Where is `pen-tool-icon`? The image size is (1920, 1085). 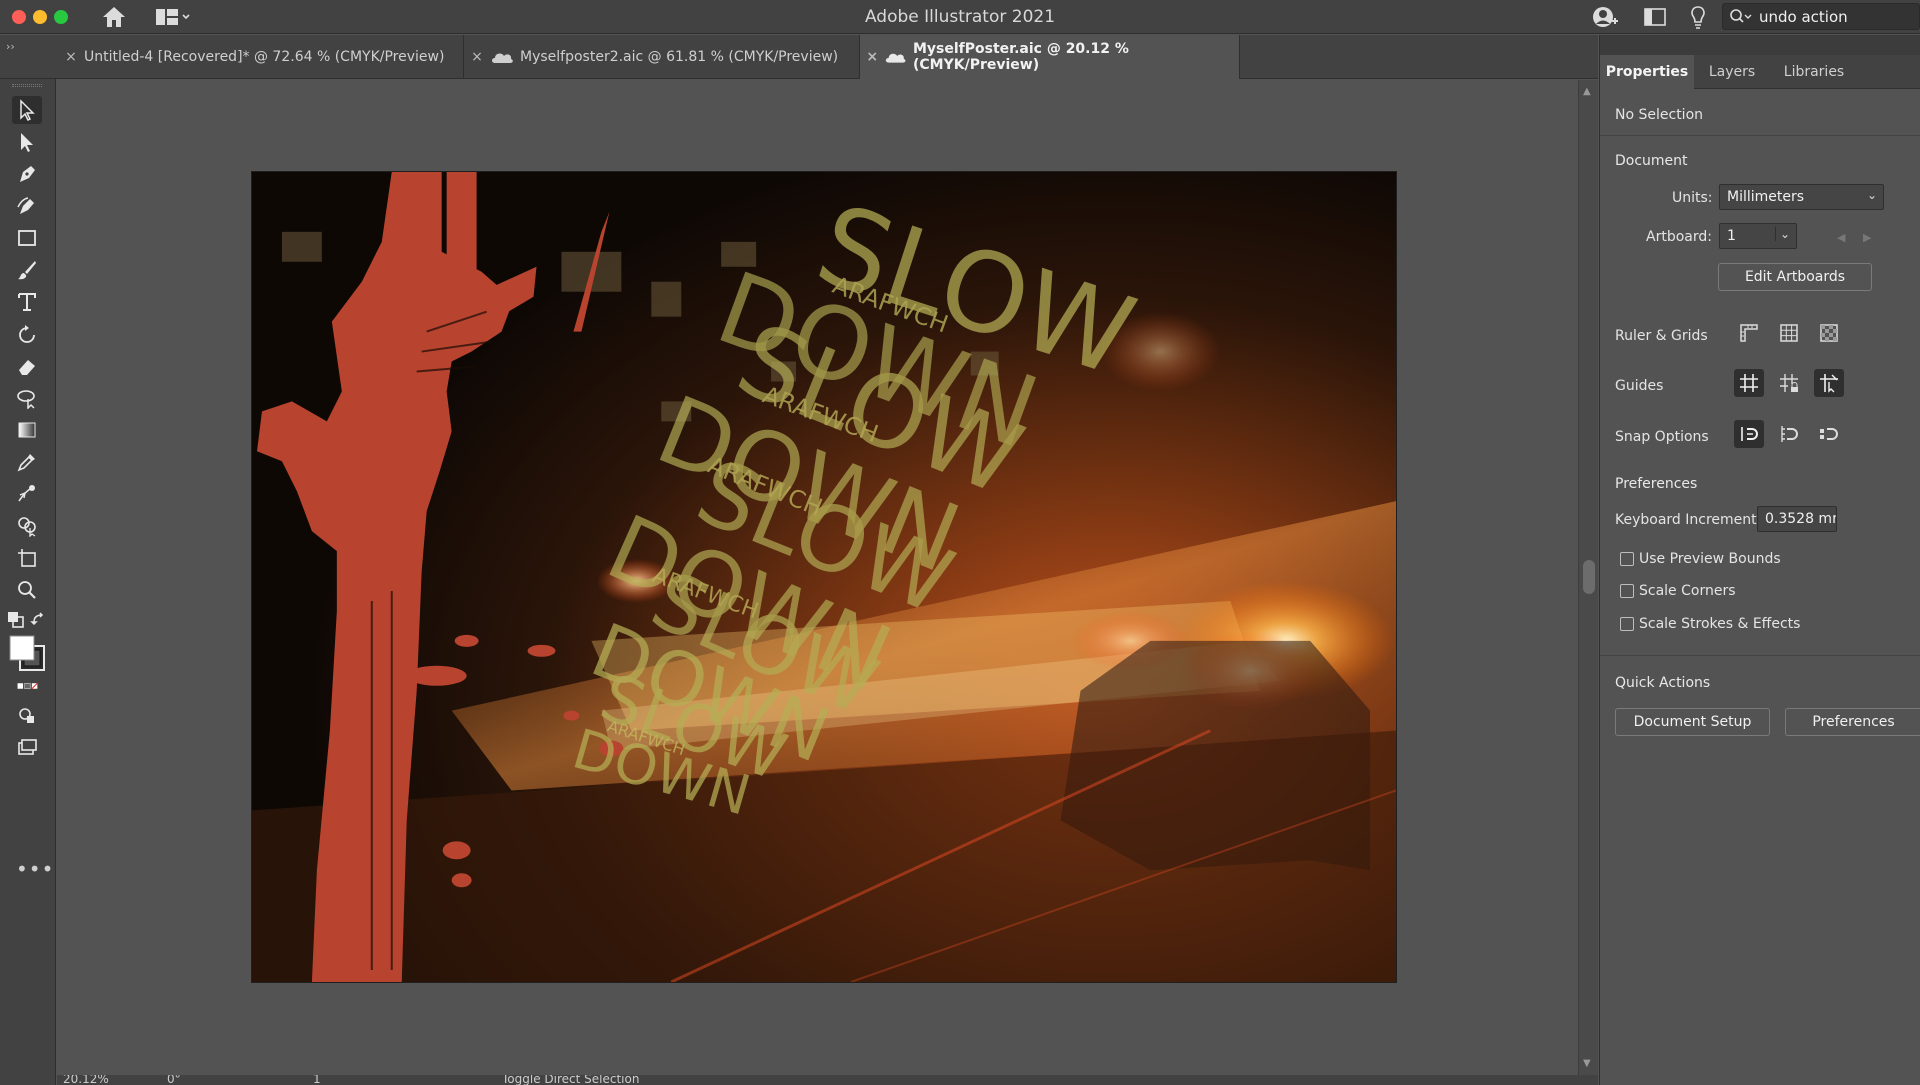
pen-tool-icon is located at coordinates (27, 174).